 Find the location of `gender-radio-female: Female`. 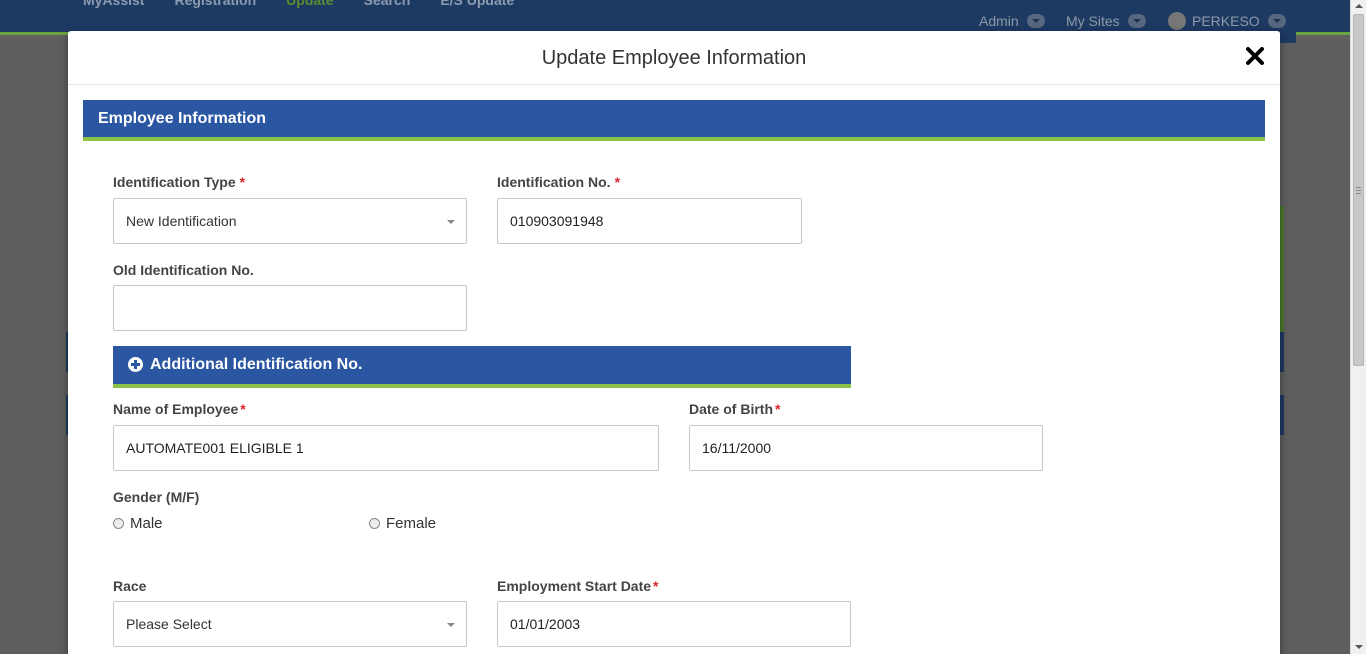

gender-radio-female: Female is located at coordinates (402, 523).